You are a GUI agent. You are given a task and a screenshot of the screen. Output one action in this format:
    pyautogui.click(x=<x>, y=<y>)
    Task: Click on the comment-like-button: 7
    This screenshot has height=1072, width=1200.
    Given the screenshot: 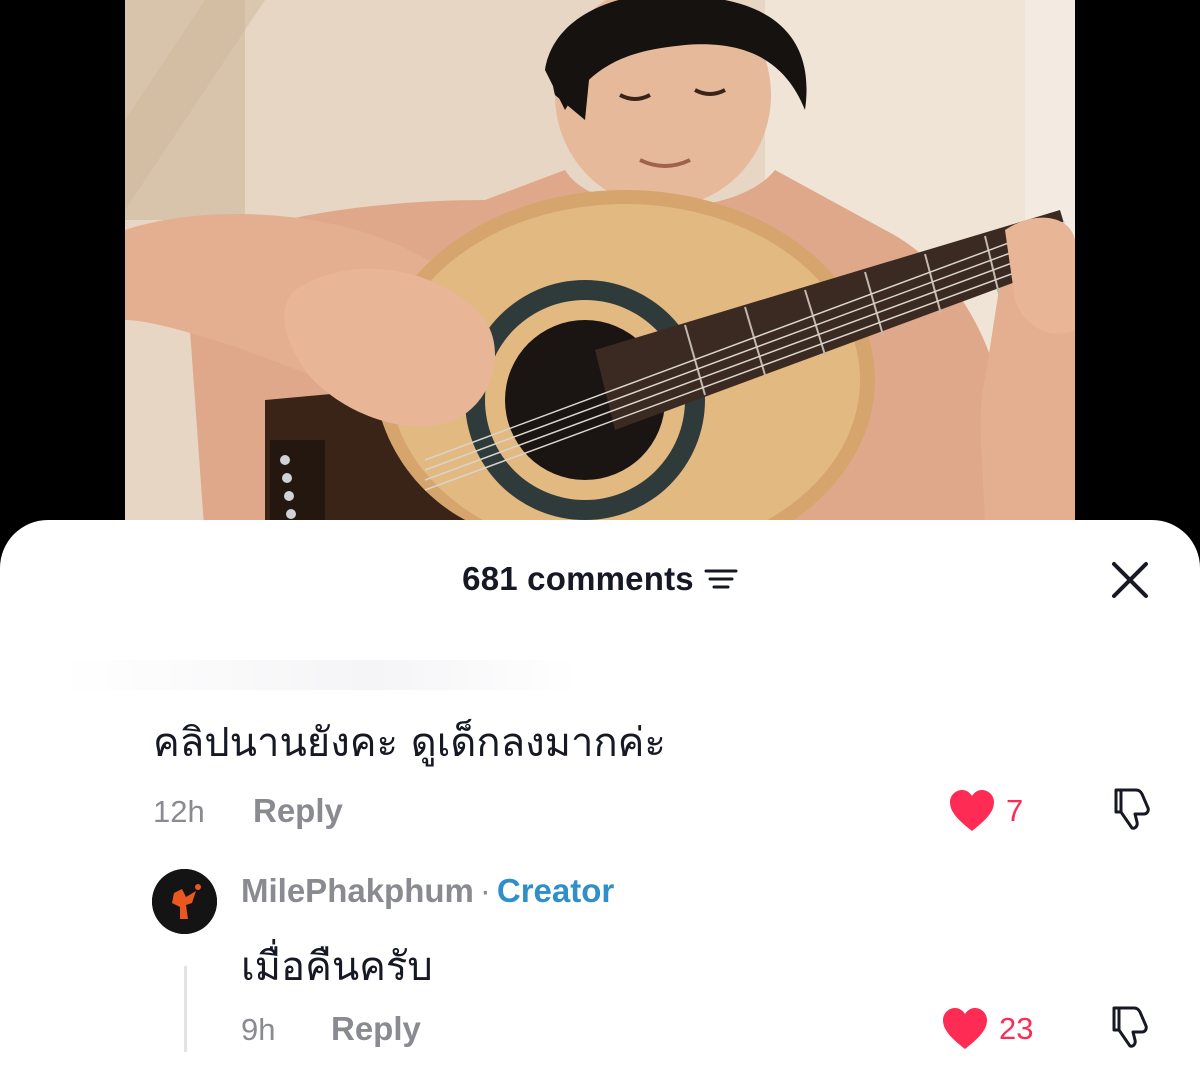 What is the action you would take?
    pyautogui.click(x=985, y=811)
    